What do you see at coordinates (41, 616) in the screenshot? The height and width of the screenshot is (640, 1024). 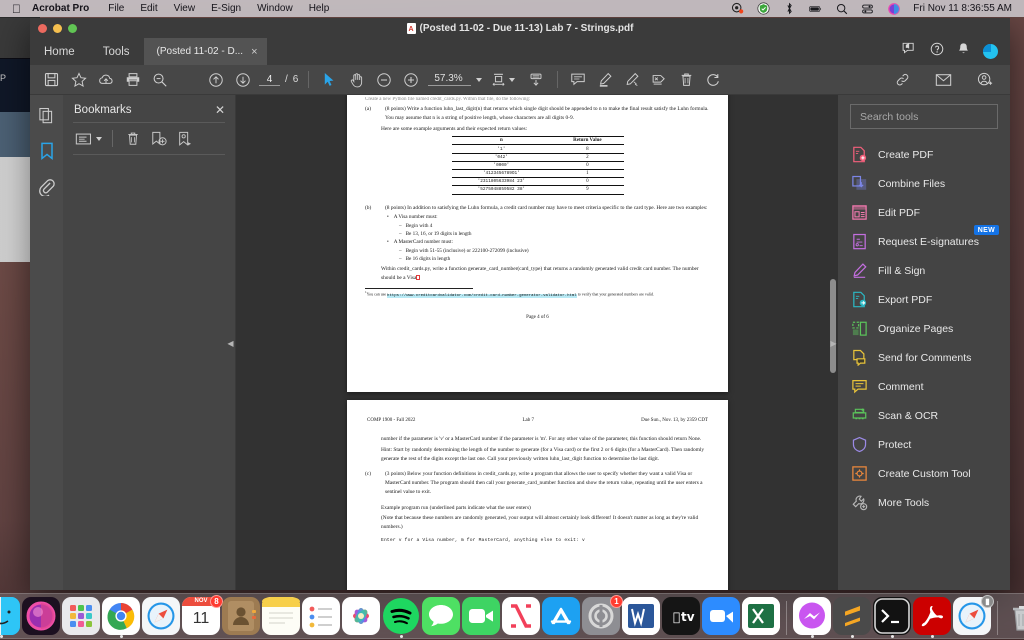 I see `dock-item-siri` at bounding box center [41, 616].